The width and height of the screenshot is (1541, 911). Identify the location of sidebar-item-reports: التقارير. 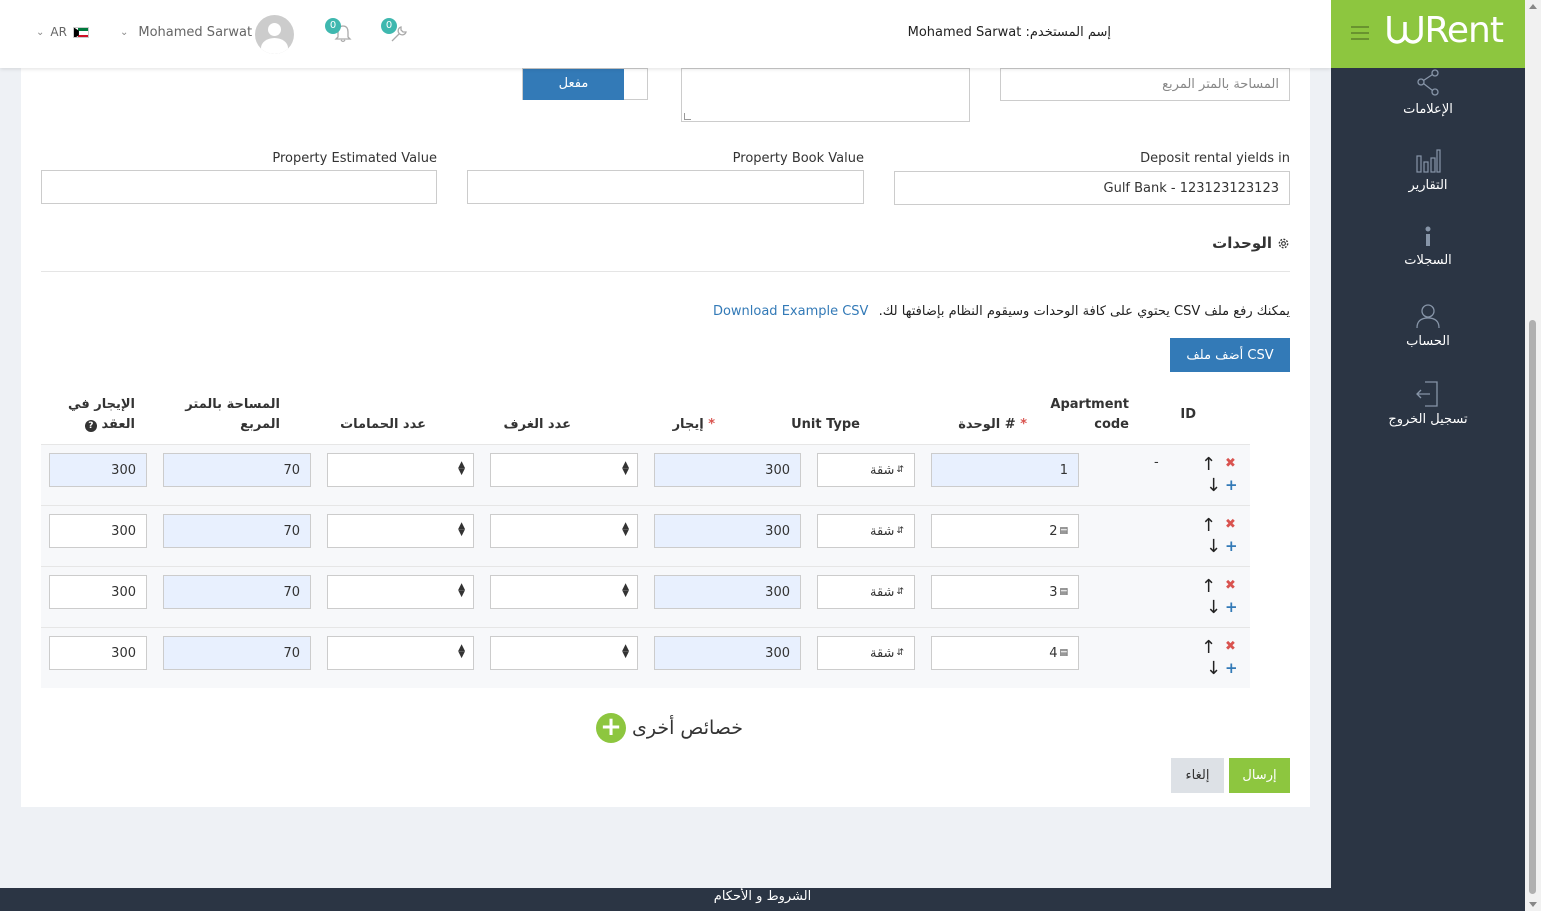
(1428, 170).